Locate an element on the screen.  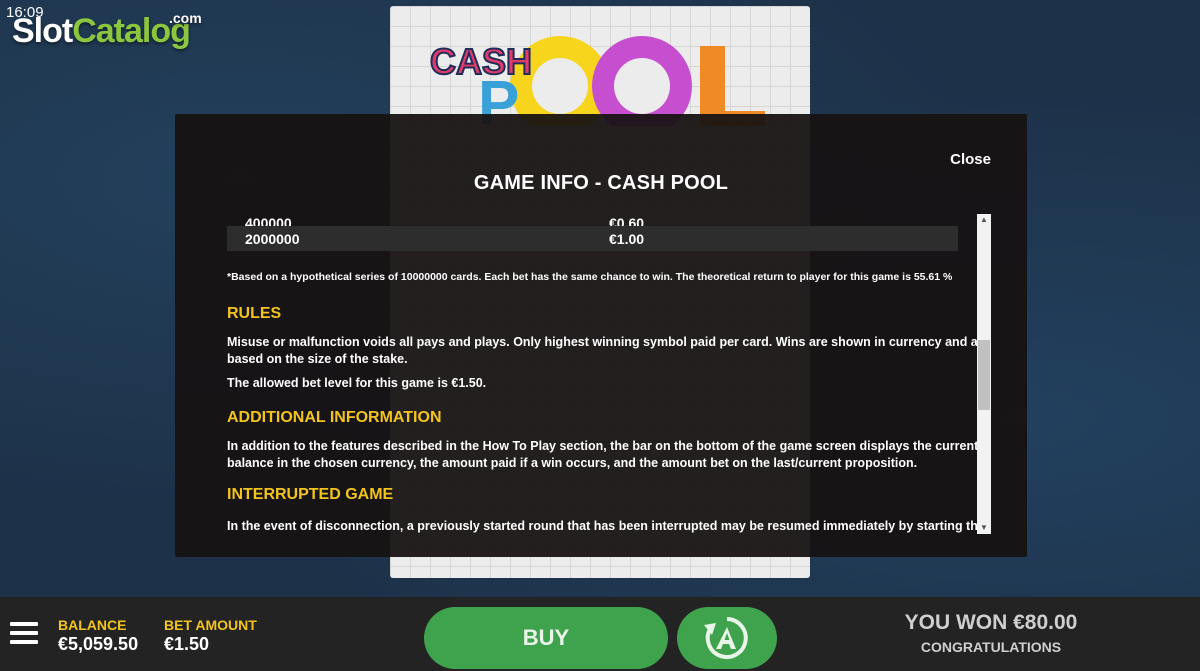
scrollbar: ▲ ▼ is located at coordinates (984, 374).